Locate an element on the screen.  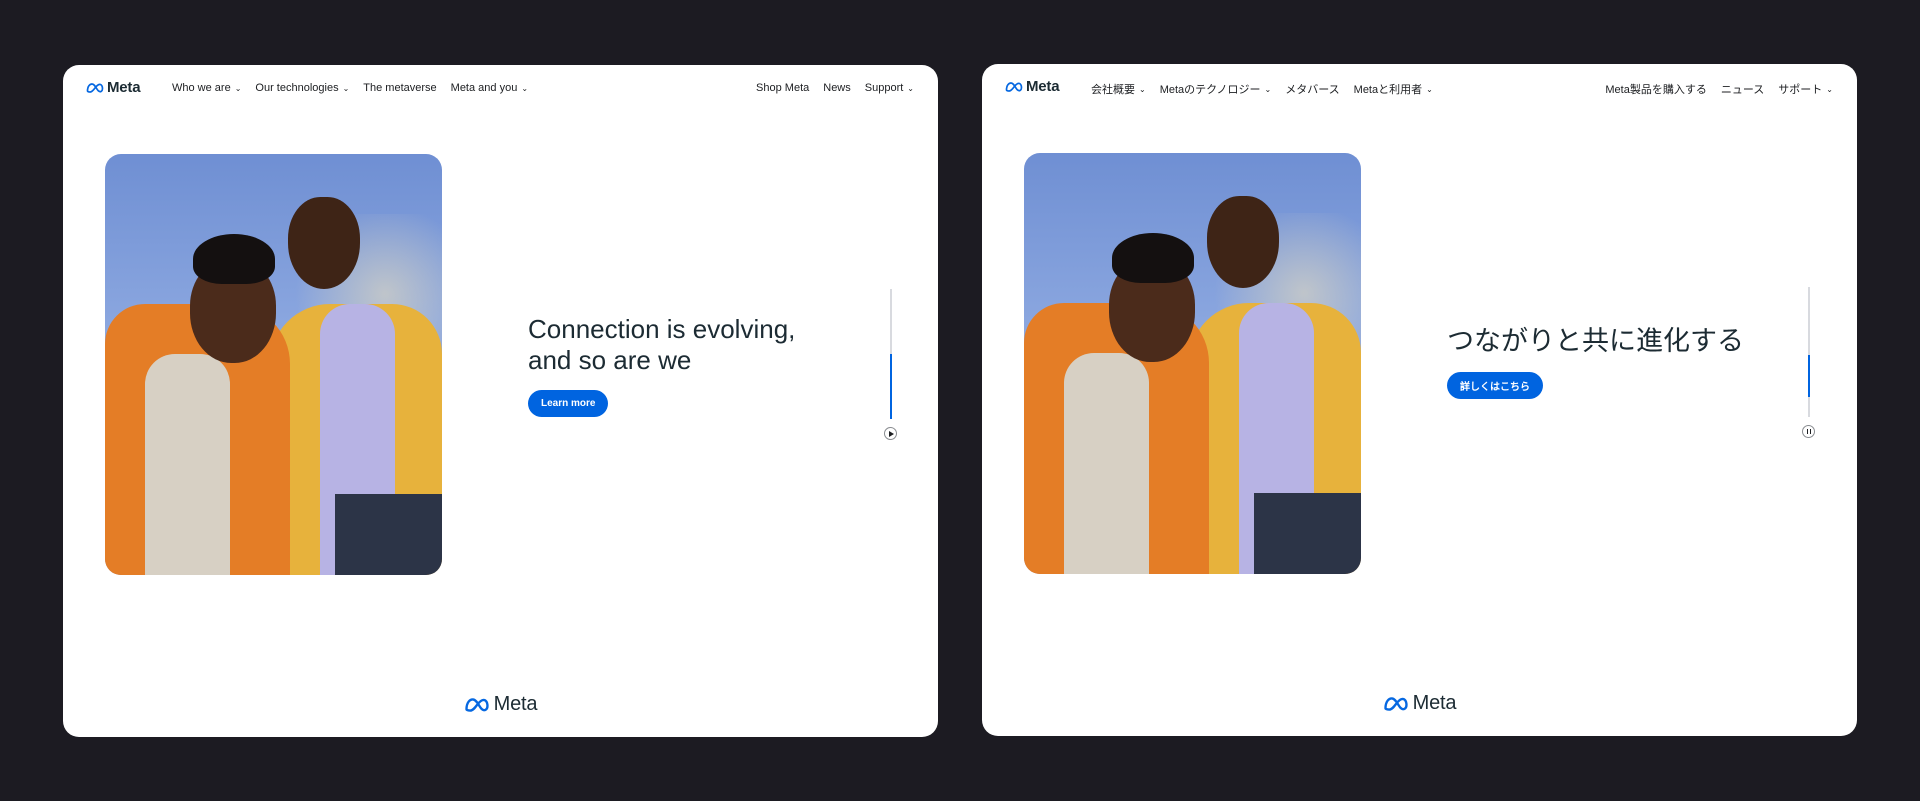
nav-label: The metaverse is located at coordinates (400, 88).